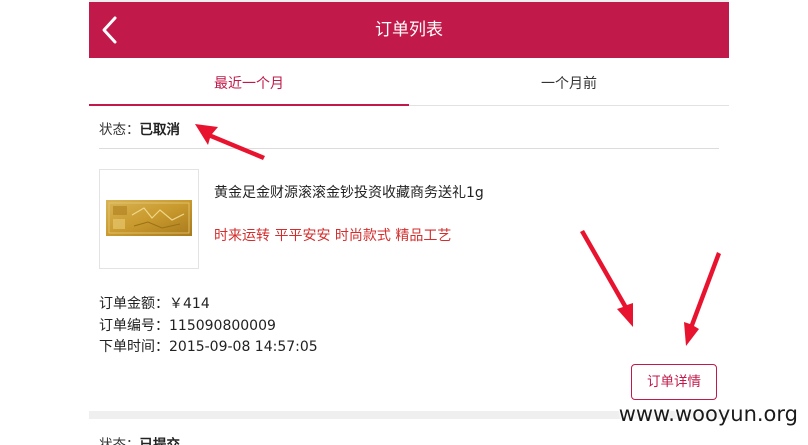  I want to click on product-name: 黄金足金财源滚滚金钞投资收藏商务送礼1g, so click(349, 192).